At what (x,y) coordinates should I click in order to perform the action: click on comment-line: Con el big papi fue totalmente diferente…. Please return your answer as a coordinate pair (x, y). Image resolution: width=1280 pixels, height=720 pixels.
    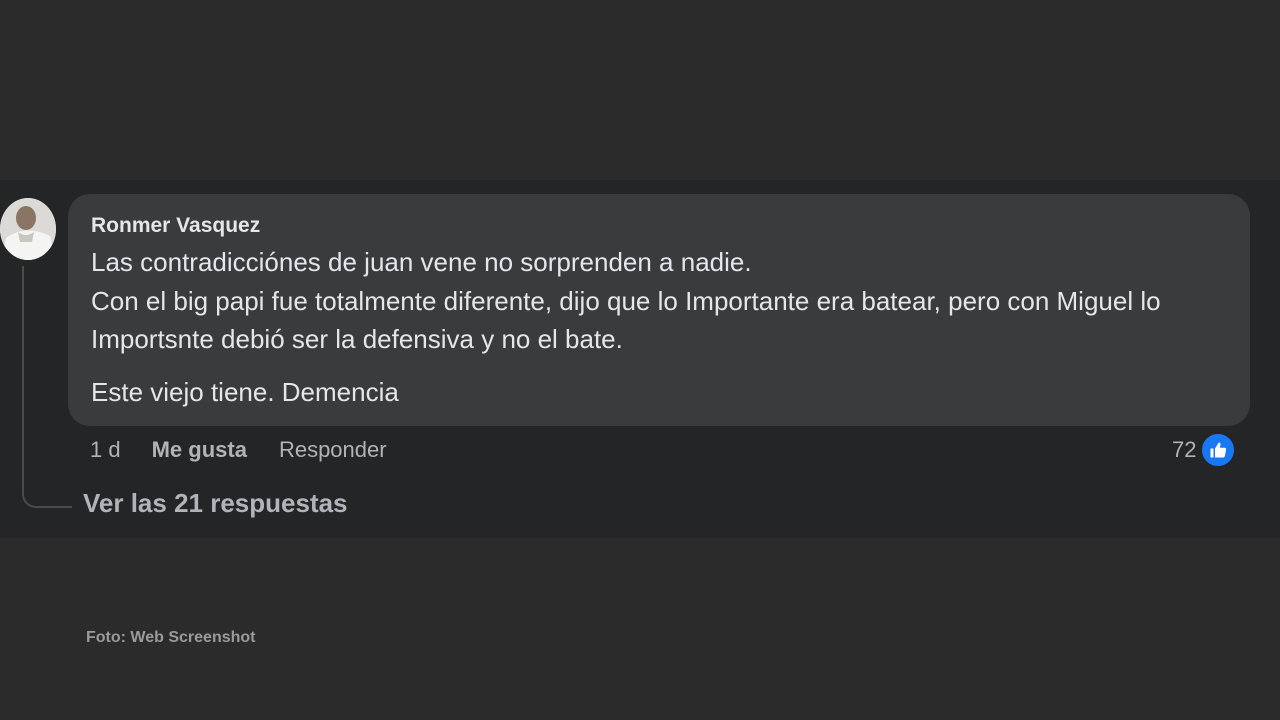
    Looking at the image, I should click on (626, 320).